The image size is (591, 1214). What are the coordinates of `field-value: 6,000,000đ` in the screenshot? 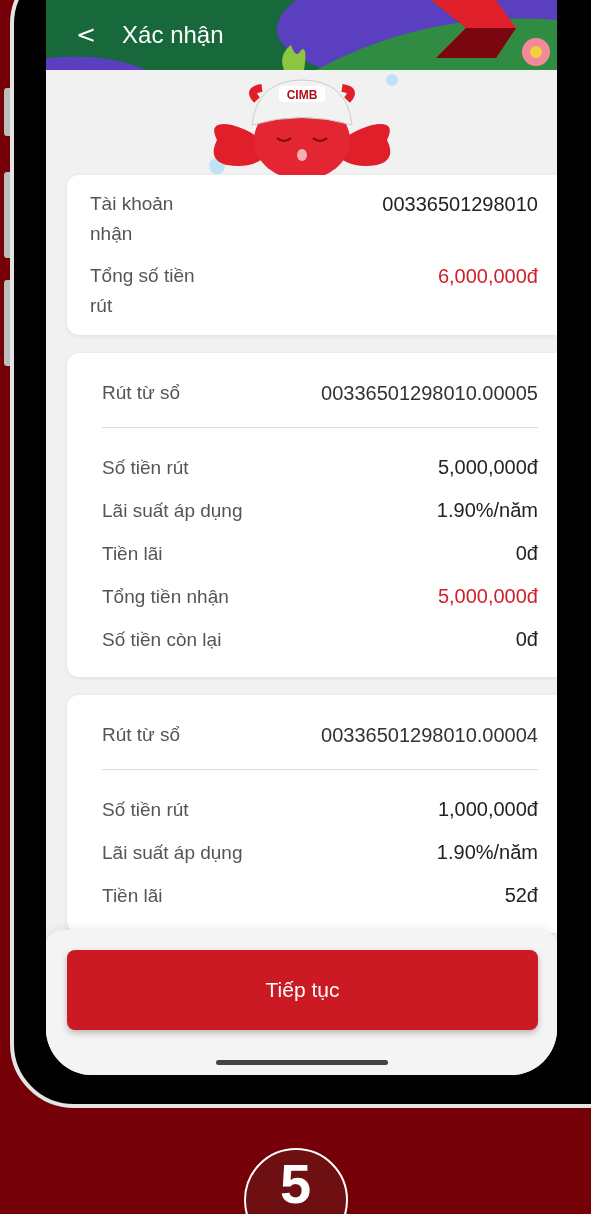 It's located at (487, 276).